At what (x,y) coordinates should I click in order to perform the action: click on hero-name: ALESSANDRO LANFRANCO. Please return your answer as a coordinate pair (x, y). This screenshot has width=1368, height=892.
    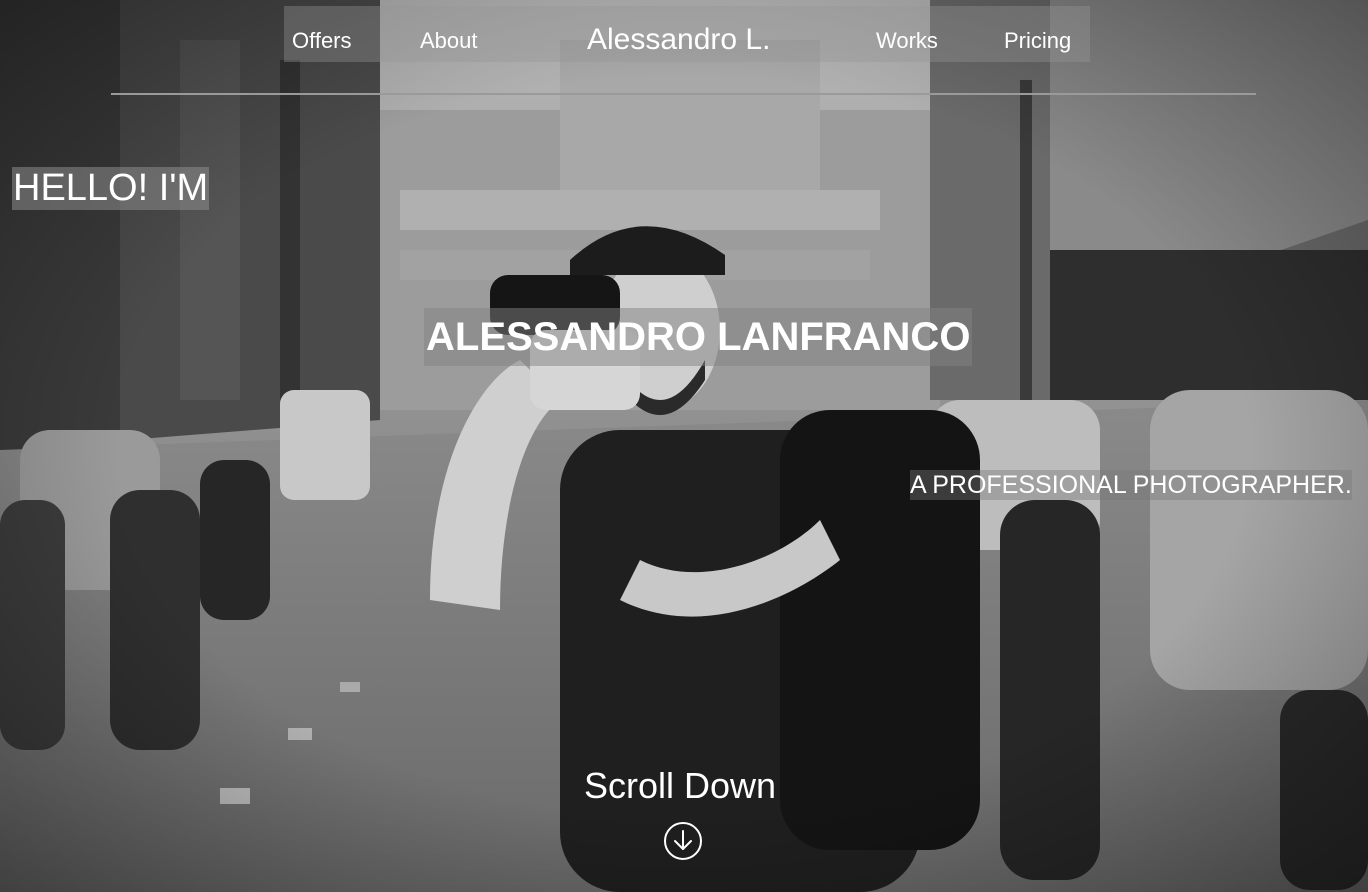
    Looking at the image, I should click on (698, 337).